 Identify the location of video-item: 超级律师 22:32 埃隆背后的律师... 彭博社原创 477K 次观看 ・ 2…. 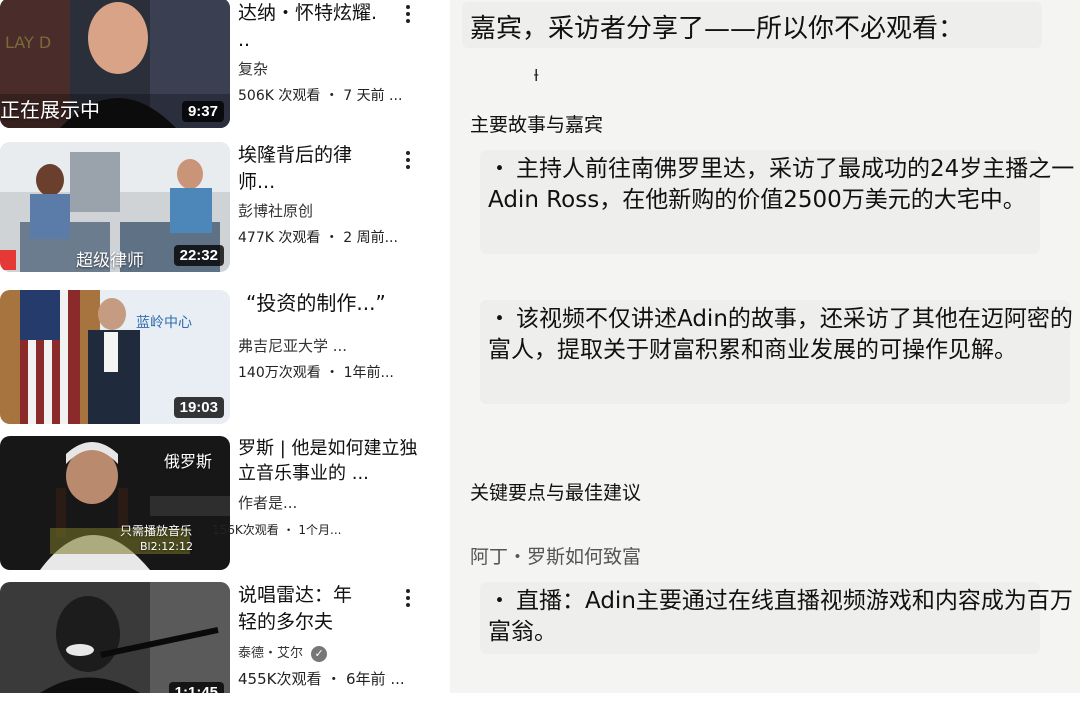
(220, 211).